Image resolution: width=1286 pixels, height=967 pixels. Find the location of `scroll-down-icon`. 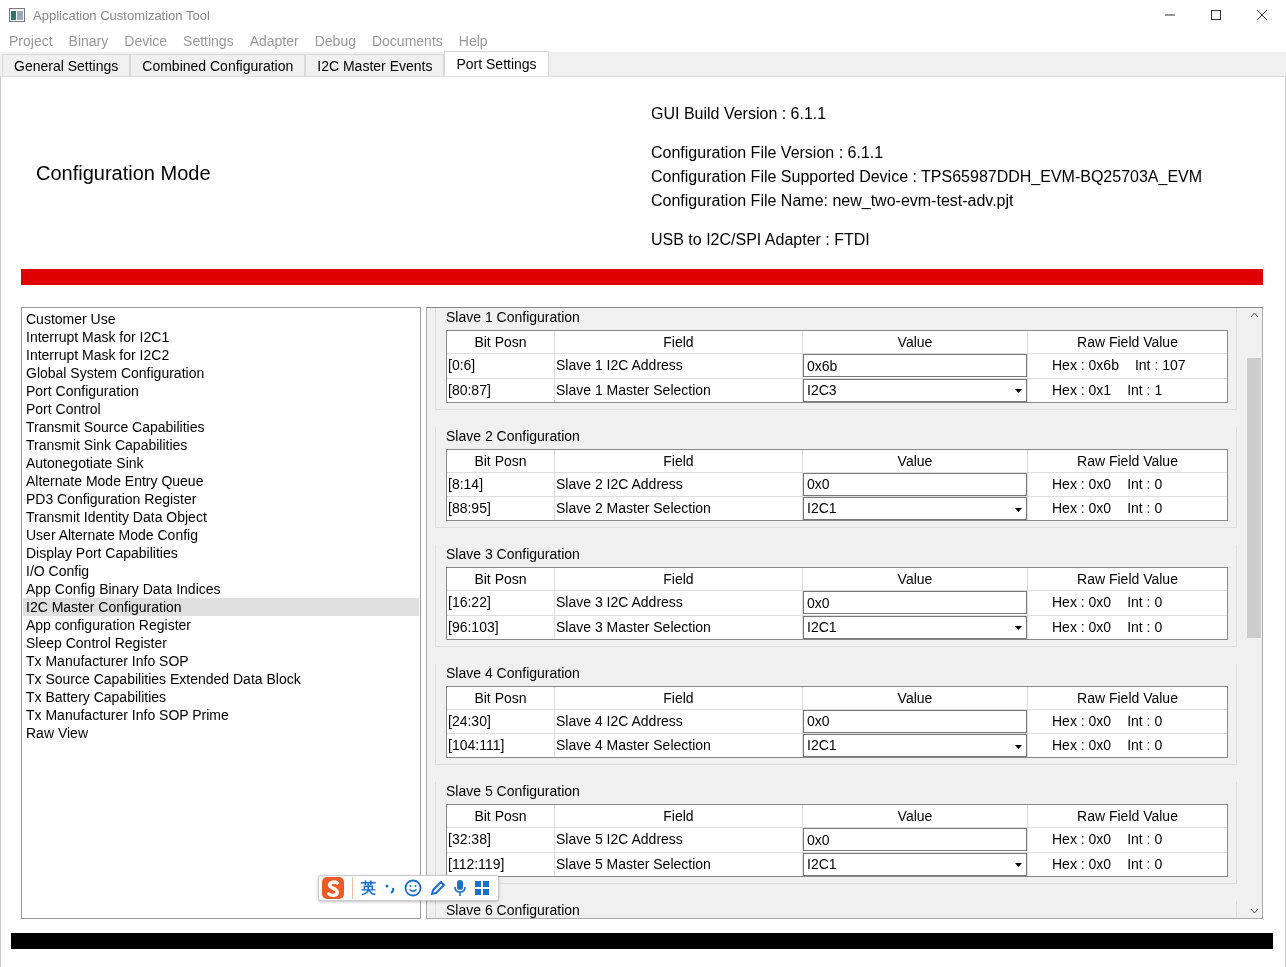

scroll-down-icon is located at coordinates (1254, 911).